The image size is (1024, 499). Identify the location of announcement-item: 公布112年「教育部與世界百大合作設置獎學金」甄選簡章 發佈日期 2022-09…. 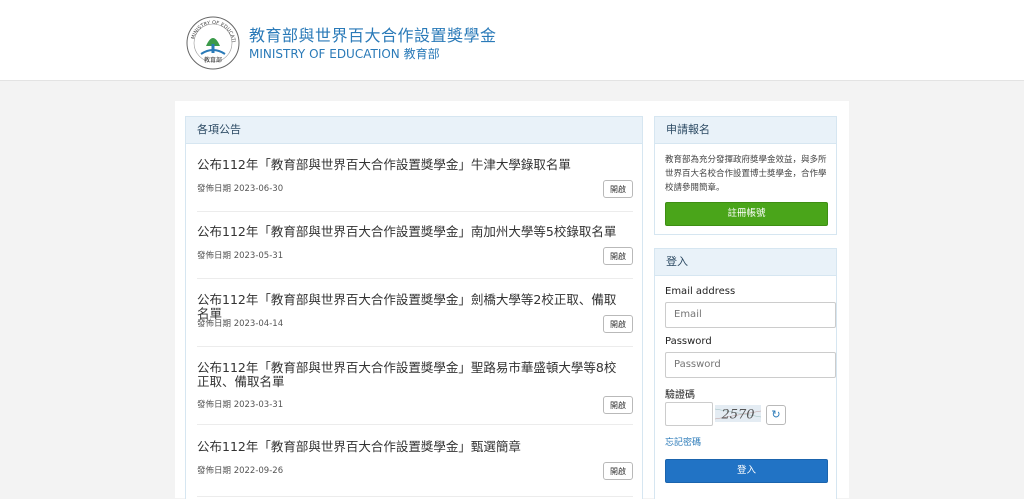
(415, 468).